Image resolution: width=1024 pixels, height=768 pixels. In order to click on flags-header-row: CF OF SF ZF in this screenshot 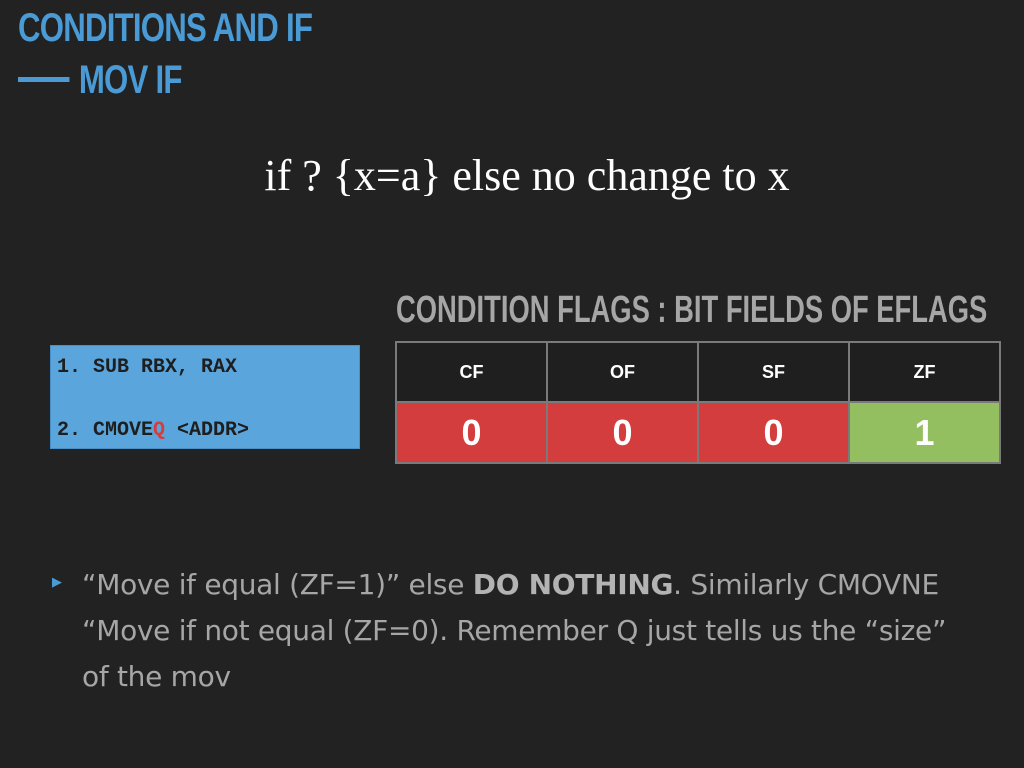, I will do `click(698, 372)`.